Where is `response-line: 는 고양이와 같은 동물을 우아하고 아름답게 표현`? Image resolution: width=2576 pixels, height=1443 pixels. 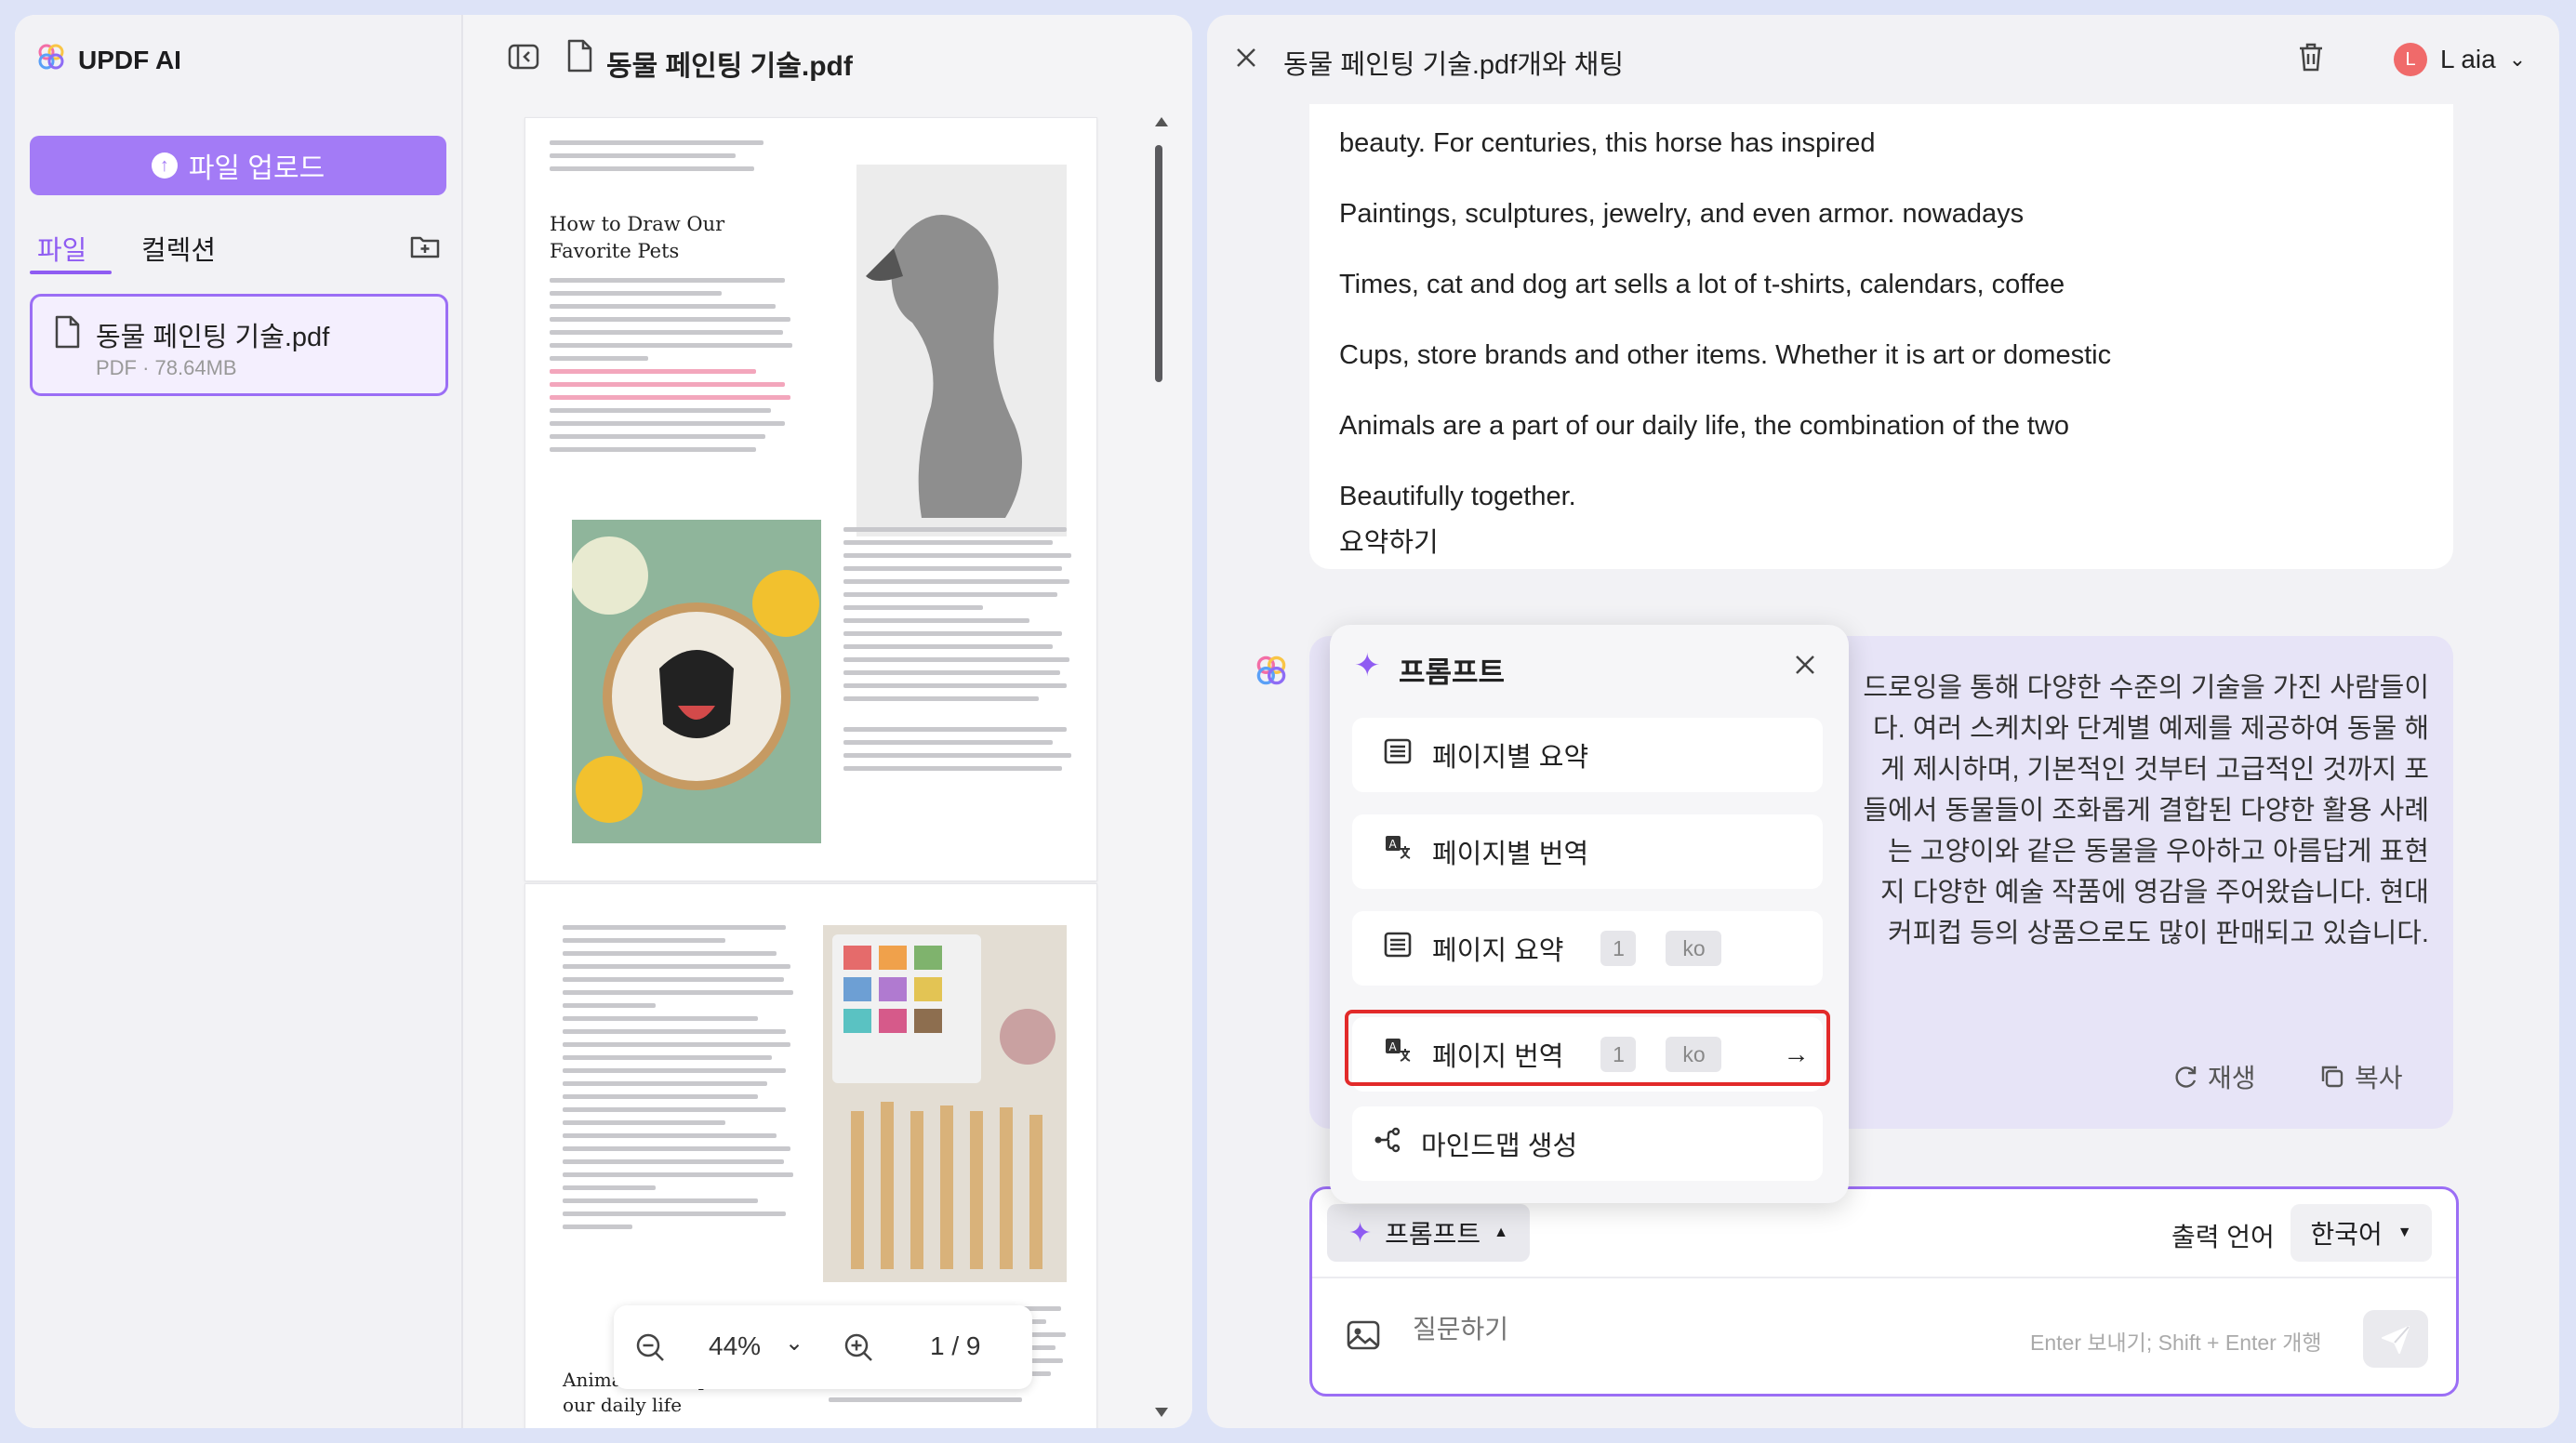 response-line: 는 고양이와 같은 동물을 우아하고 아름답게 표현 is located at coordinates (2141, 848).